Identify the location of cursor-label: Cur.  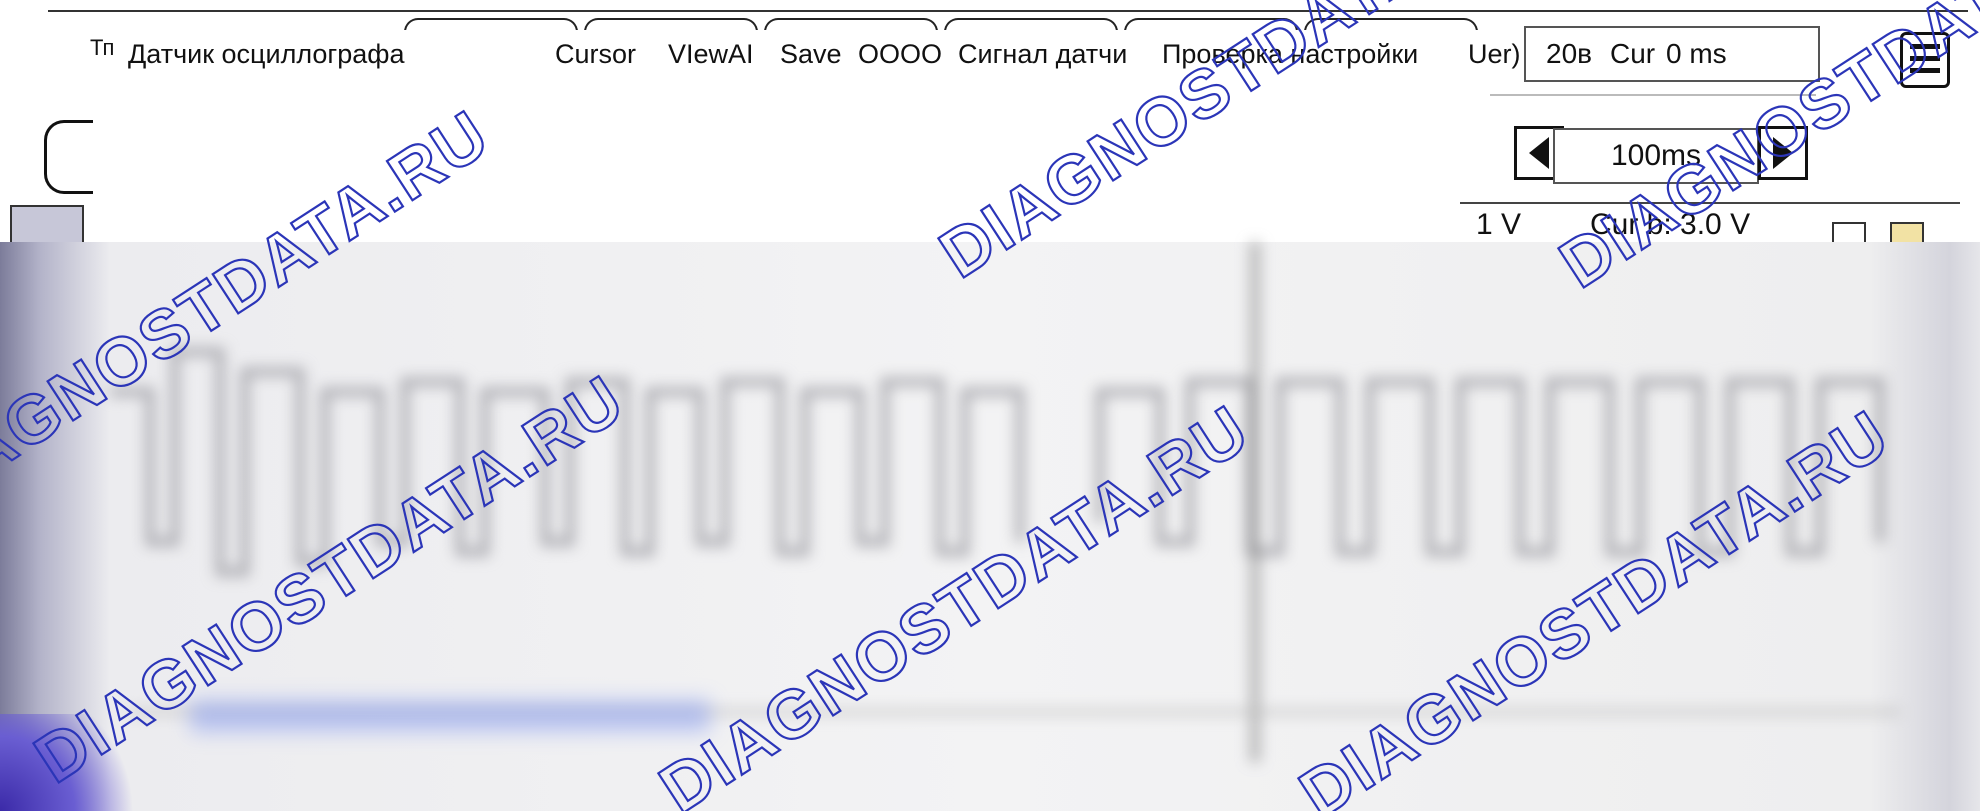
(1633, 53).